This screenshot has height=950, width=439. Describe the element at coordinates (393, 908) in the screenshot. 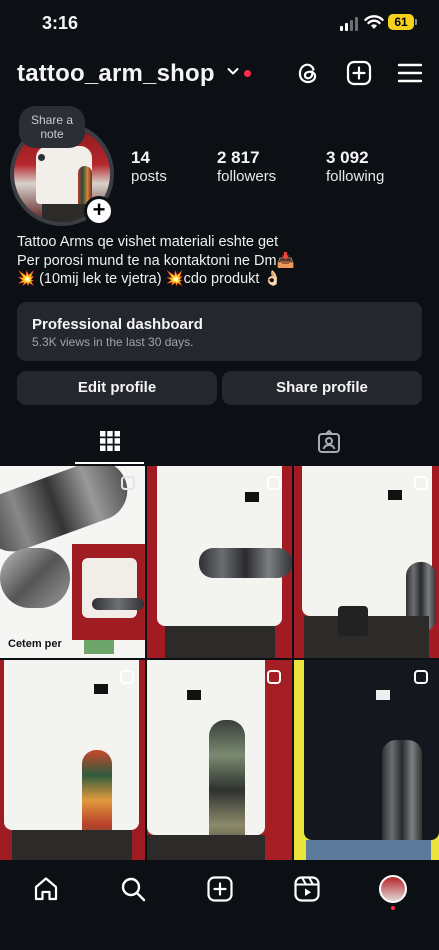

I see `profile-notification-dot` at that location.